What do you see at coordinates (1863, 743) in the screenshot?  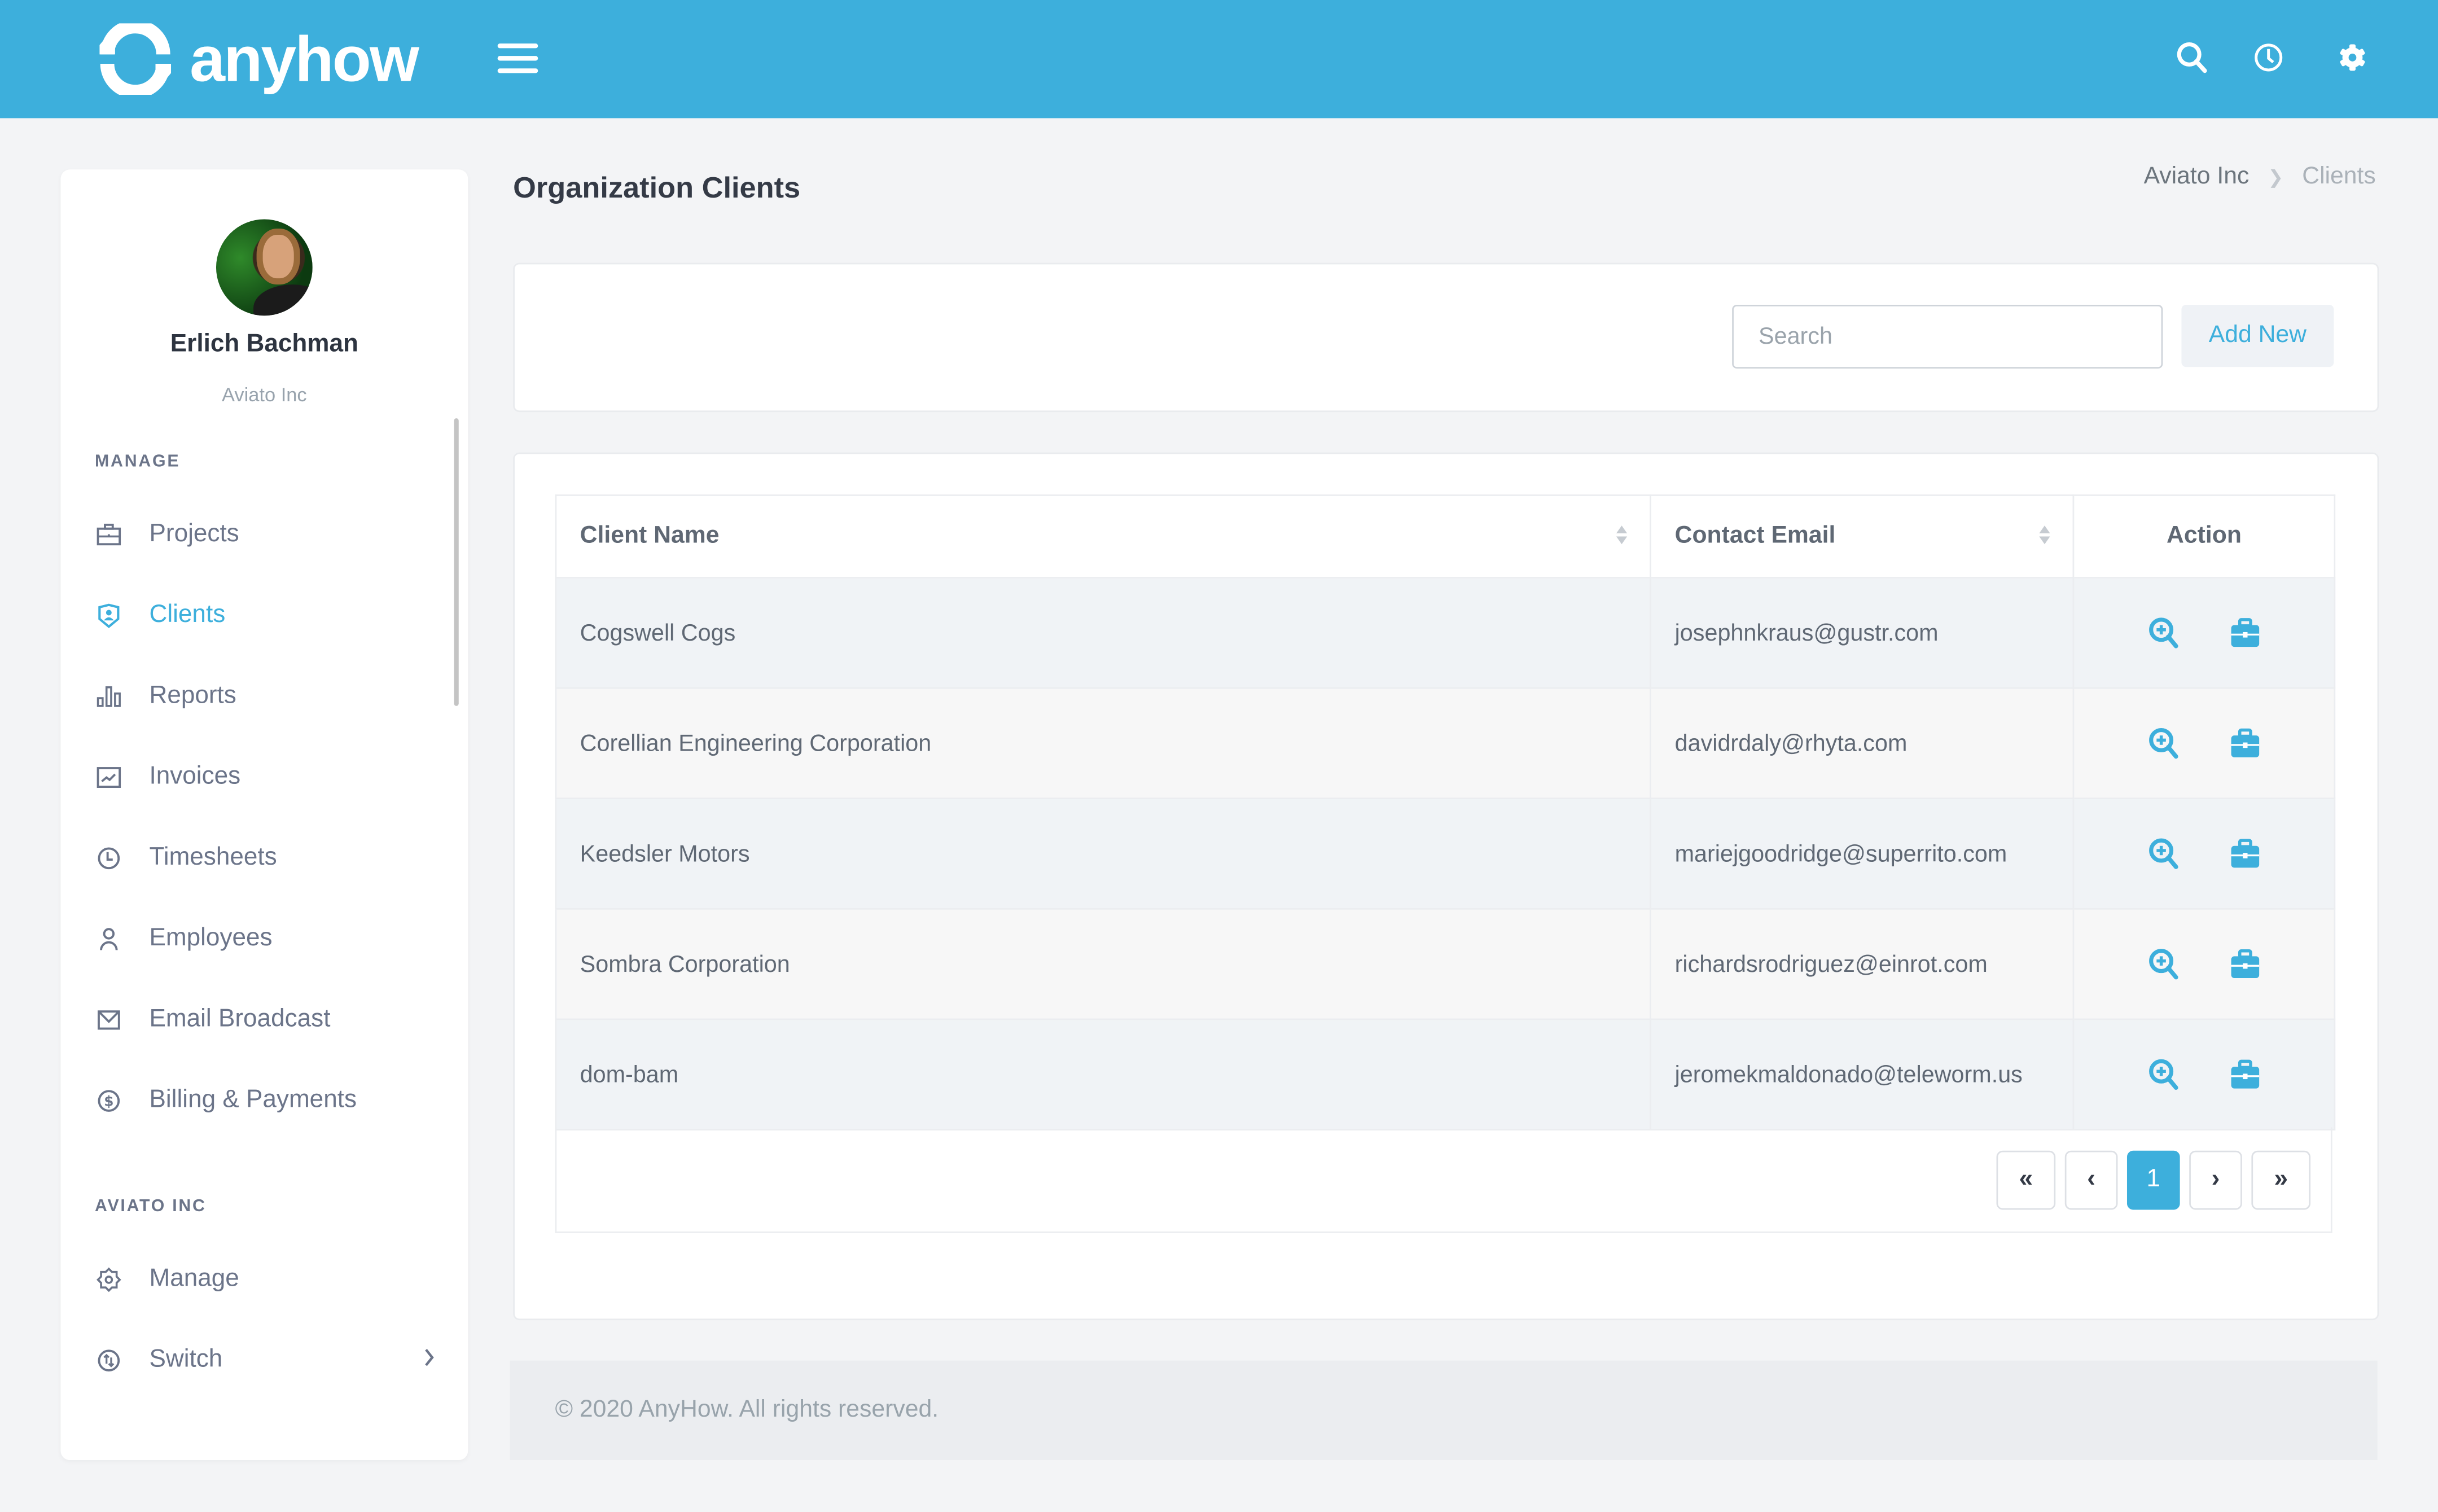 I see `contact-email-cell: davidrdaly@rhyta.com` at bounding box center [1863, 743].